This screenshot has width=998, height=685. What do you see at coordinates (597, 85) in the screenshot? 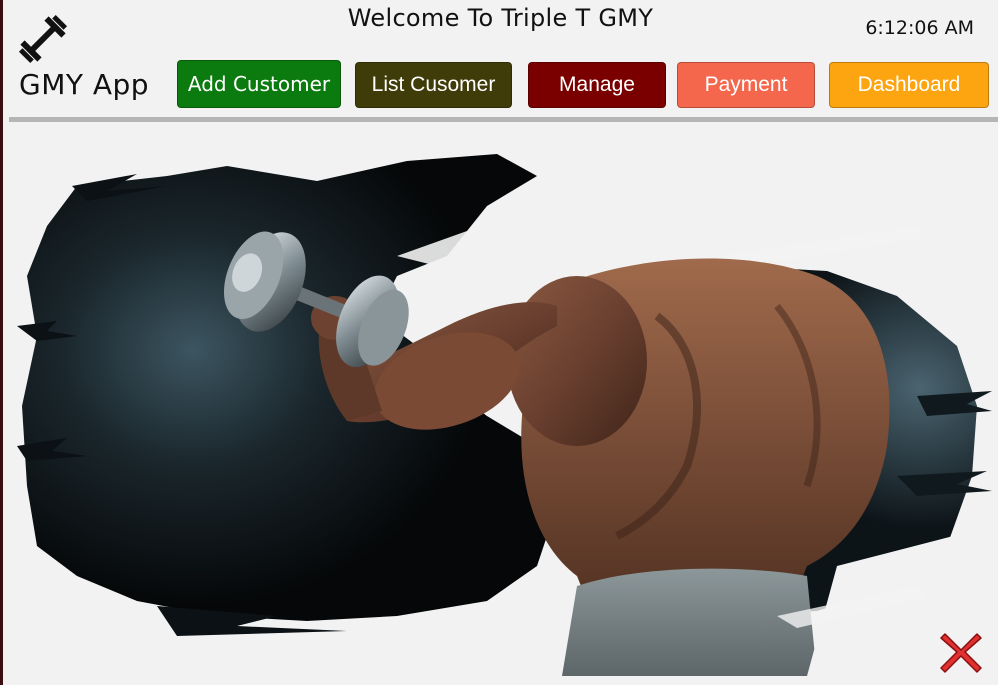
I see `manage-button: Manage` at bounding box center [597, 85].